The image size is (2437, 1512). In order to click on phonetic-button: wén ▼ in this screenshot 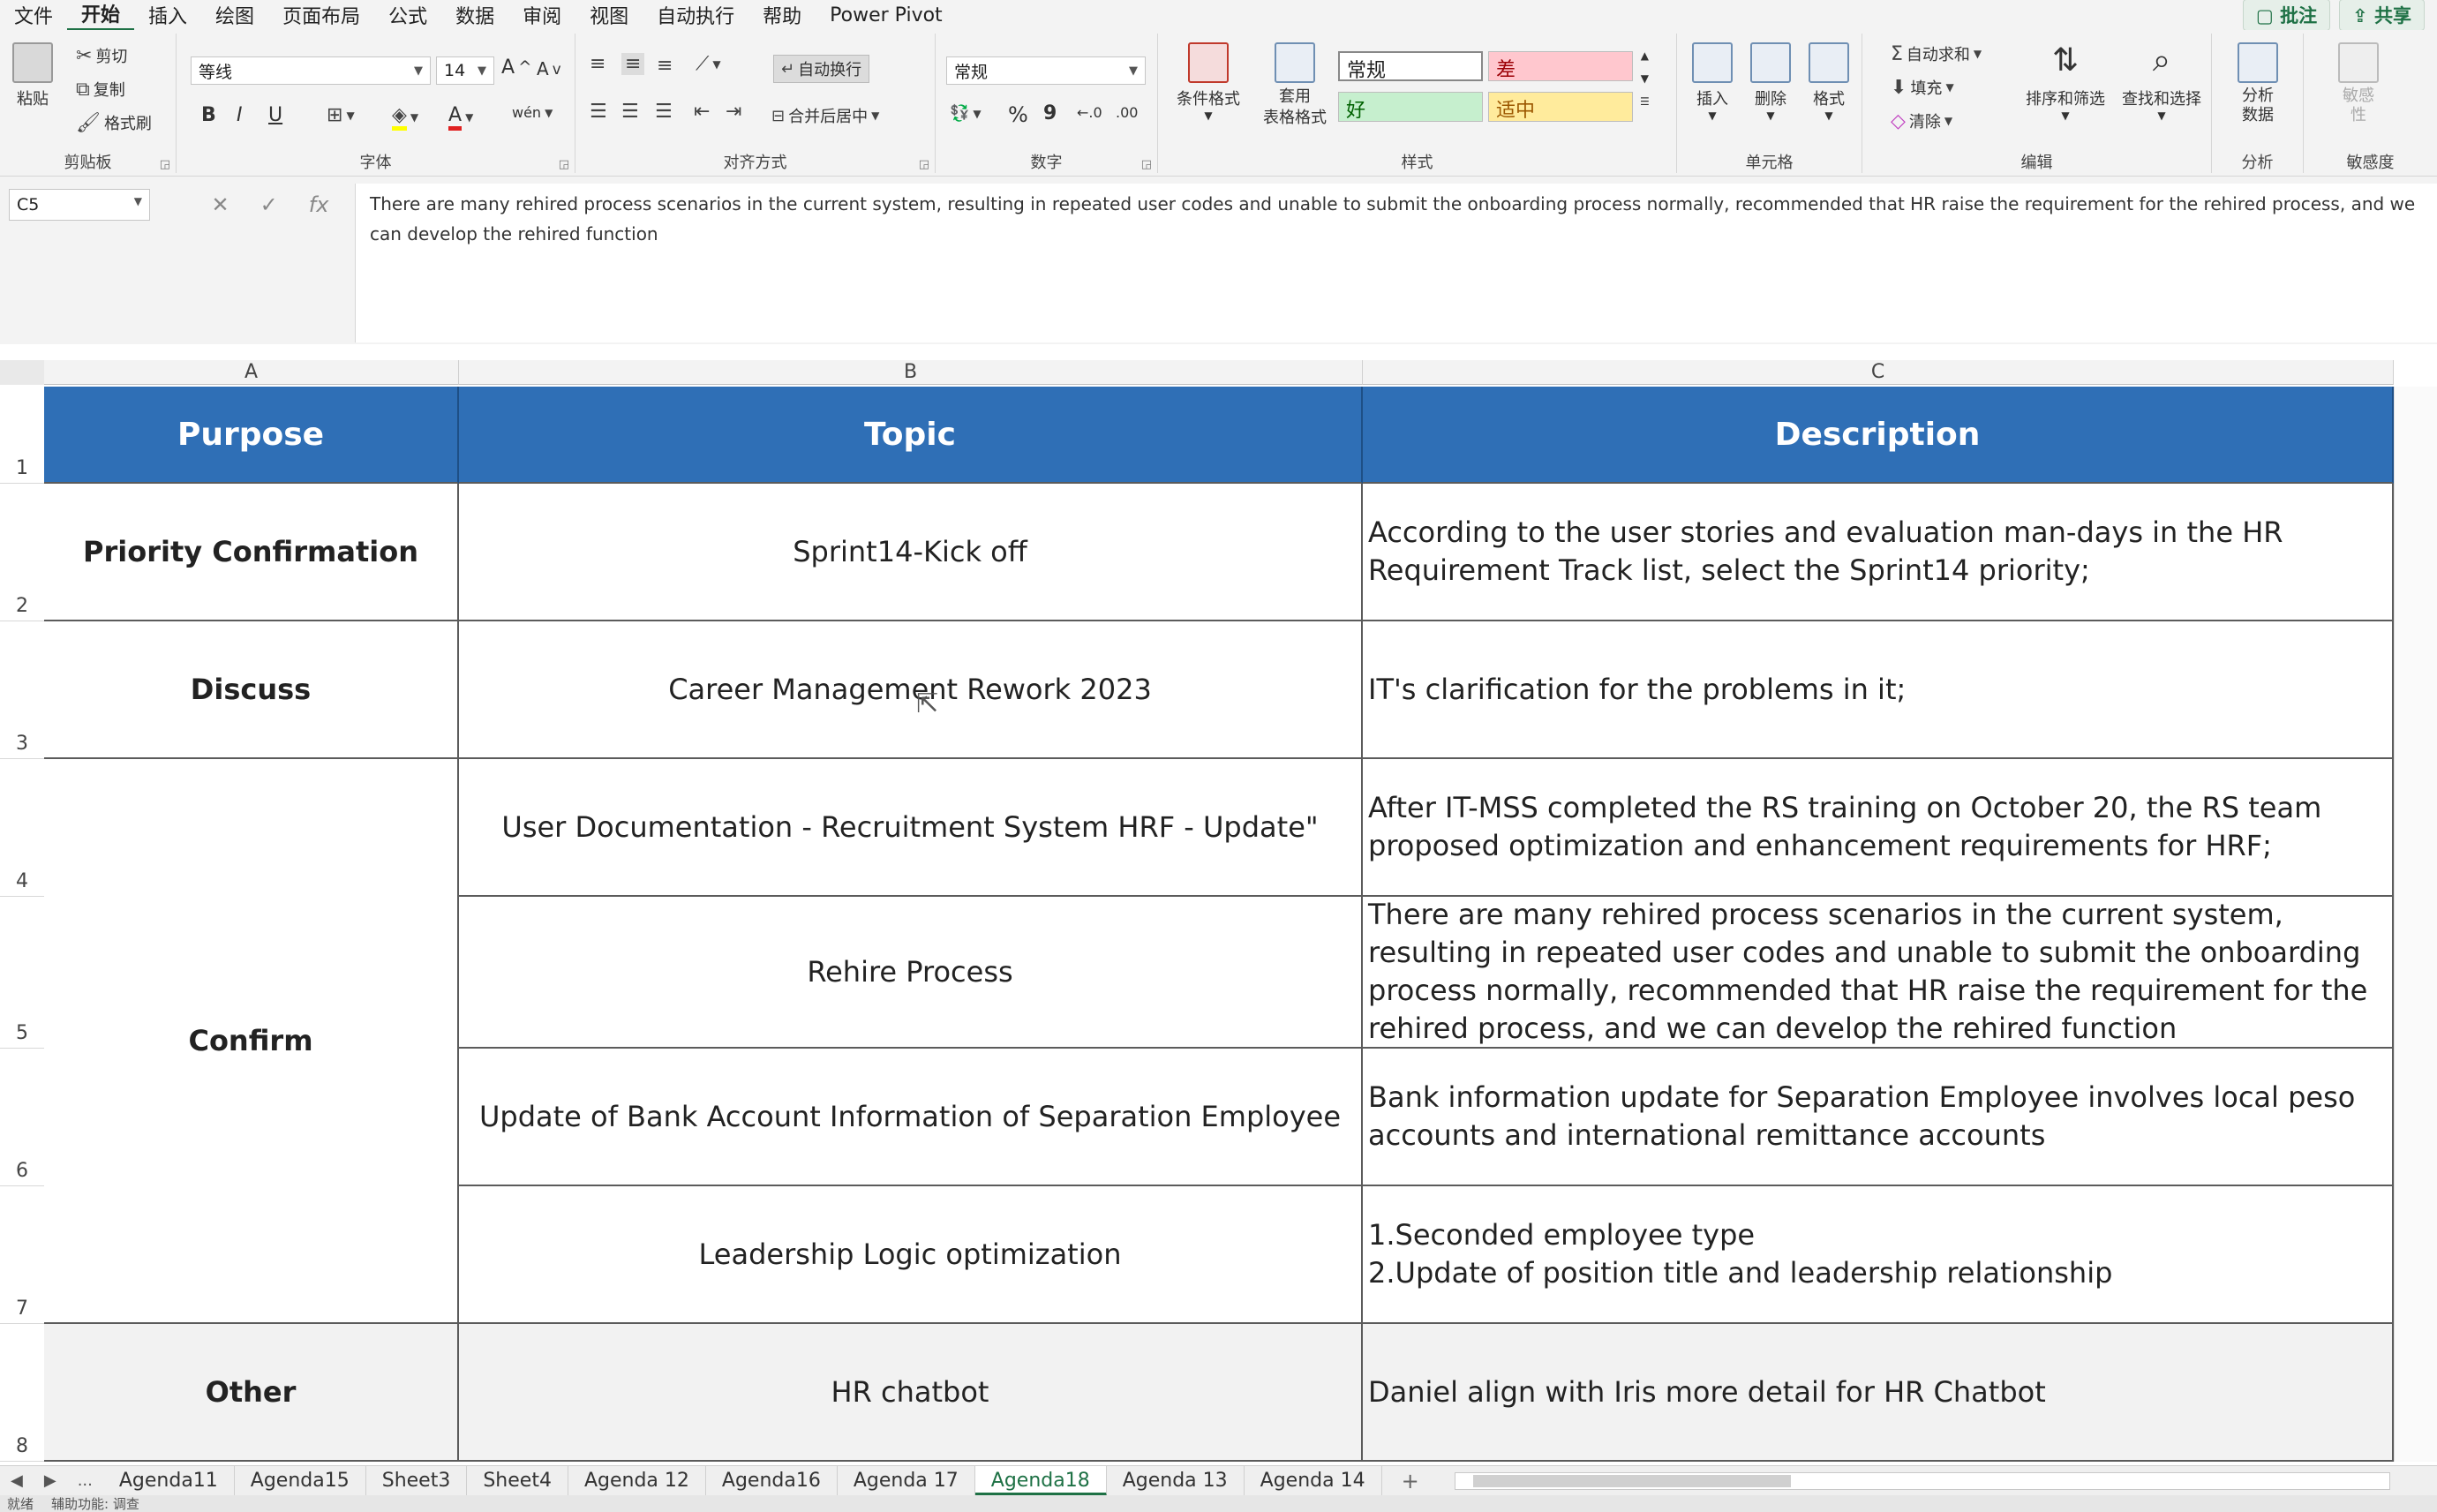, I will do `click(532, 112)`.